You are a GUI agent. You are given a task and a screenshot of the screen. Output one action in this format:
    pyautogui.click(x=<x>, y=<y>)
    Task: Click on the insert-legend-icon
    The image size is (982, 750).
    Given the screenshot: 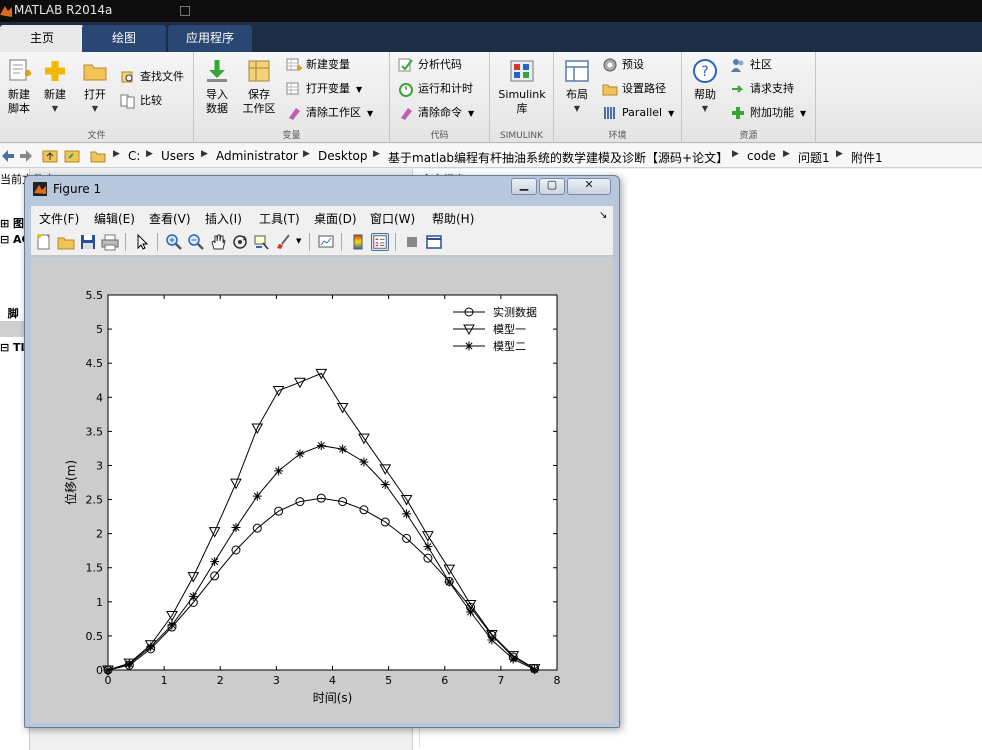 What is the action you would take?
    pyautogui.click(x=380, y=242)
    